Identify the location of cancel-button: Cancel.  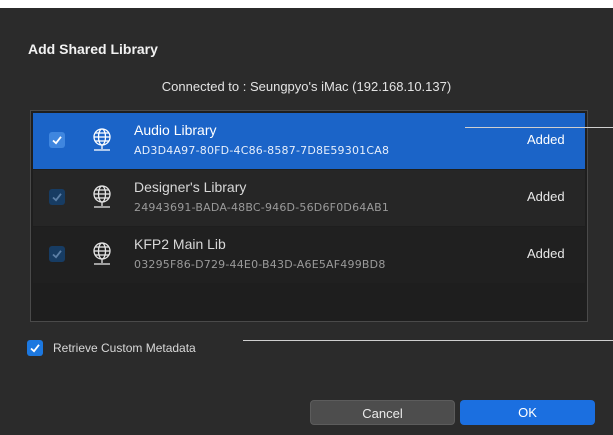
(382, 412).